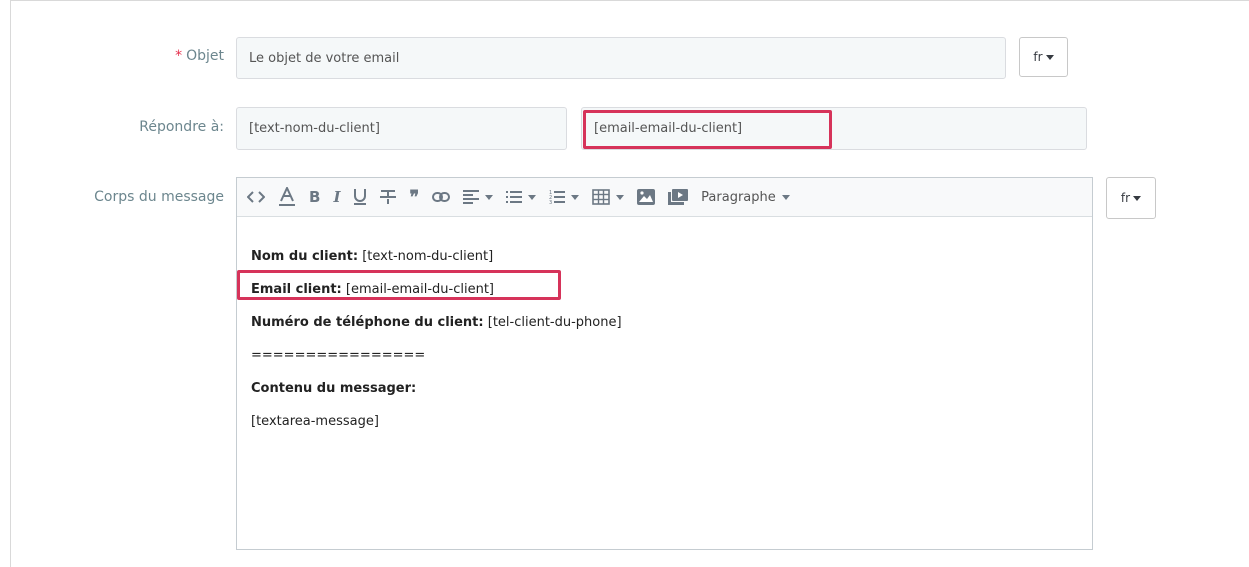 The width and height of the screenshot is (1249, 567). What do you see at coordinates (324, 58) in the screenshot?
I see `subject-input-value: Le objet de votre email` at bounding box center [324, 58].